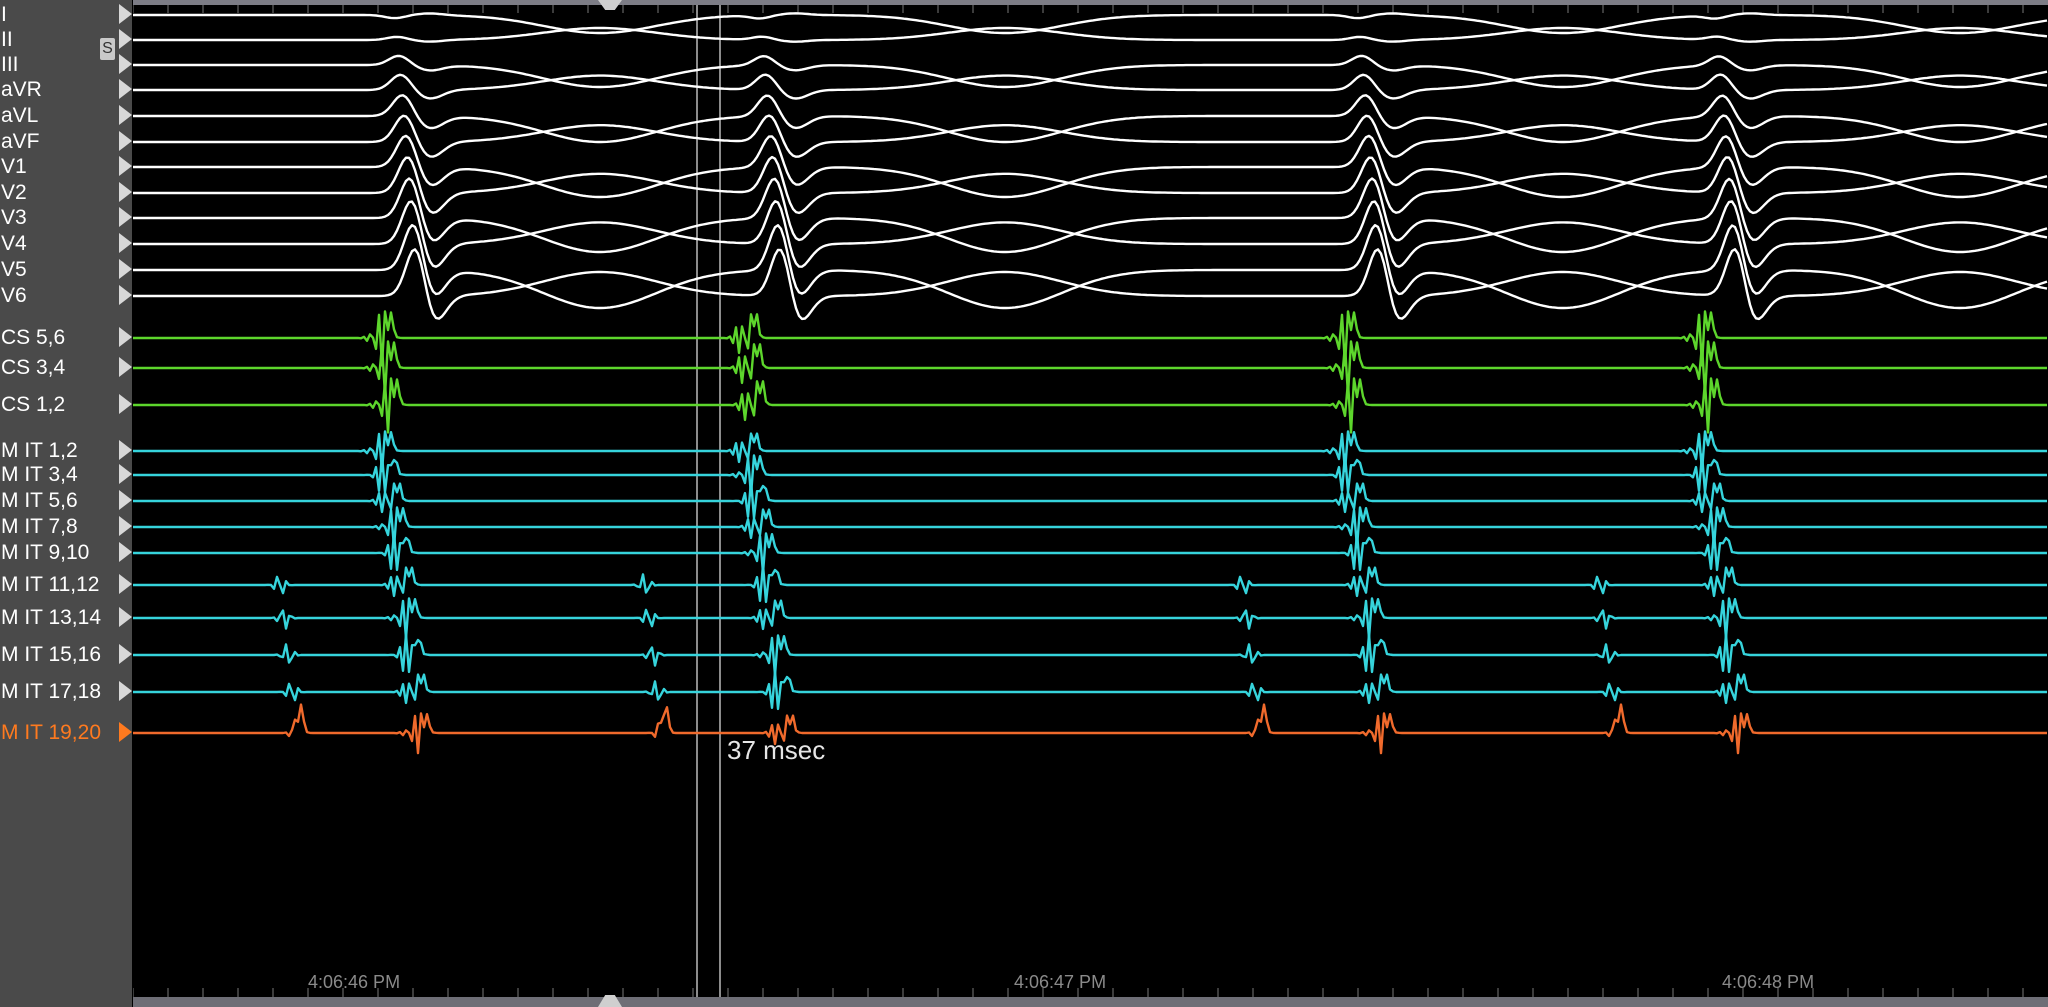 The height and width of the screenshot is (1007, 2048). Describe the element at coordinates (39, 474) in the screenshot. I see `lead-label: M IT 3,4` at that location.